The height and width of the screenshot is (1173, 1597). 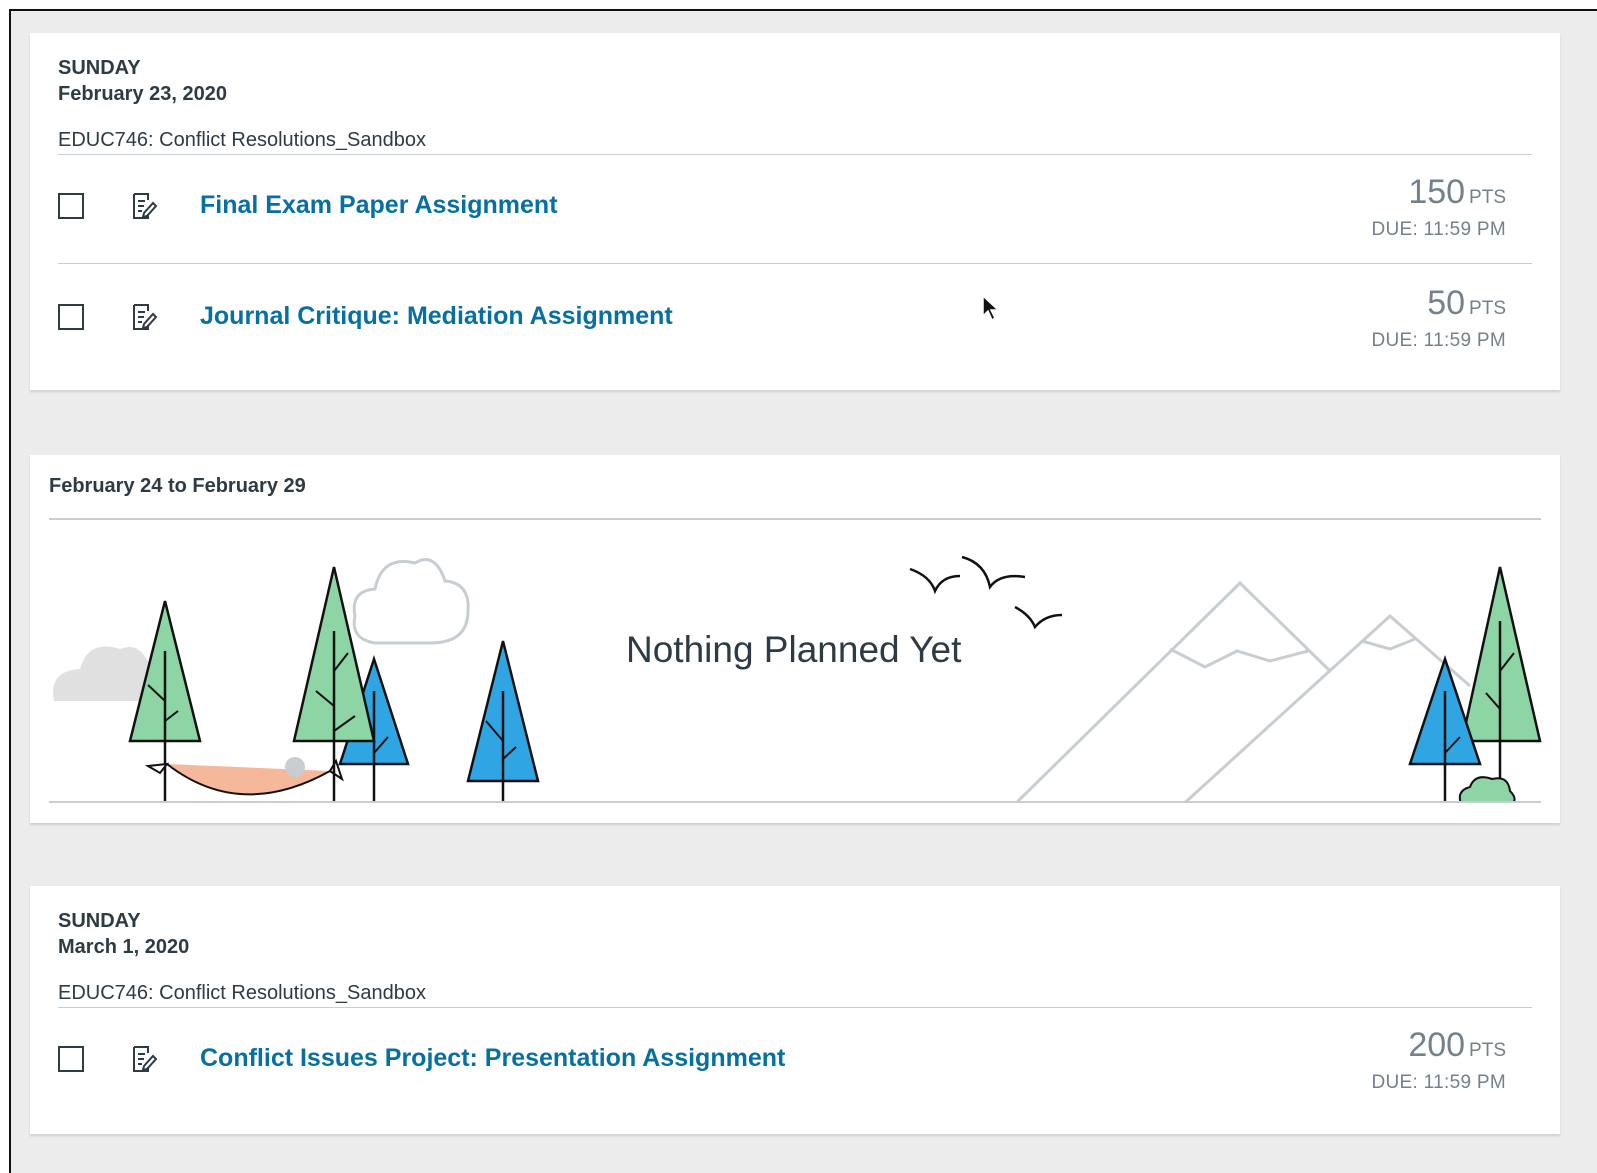 I want to click on mountains-icon, so click(x=1242, y=691).